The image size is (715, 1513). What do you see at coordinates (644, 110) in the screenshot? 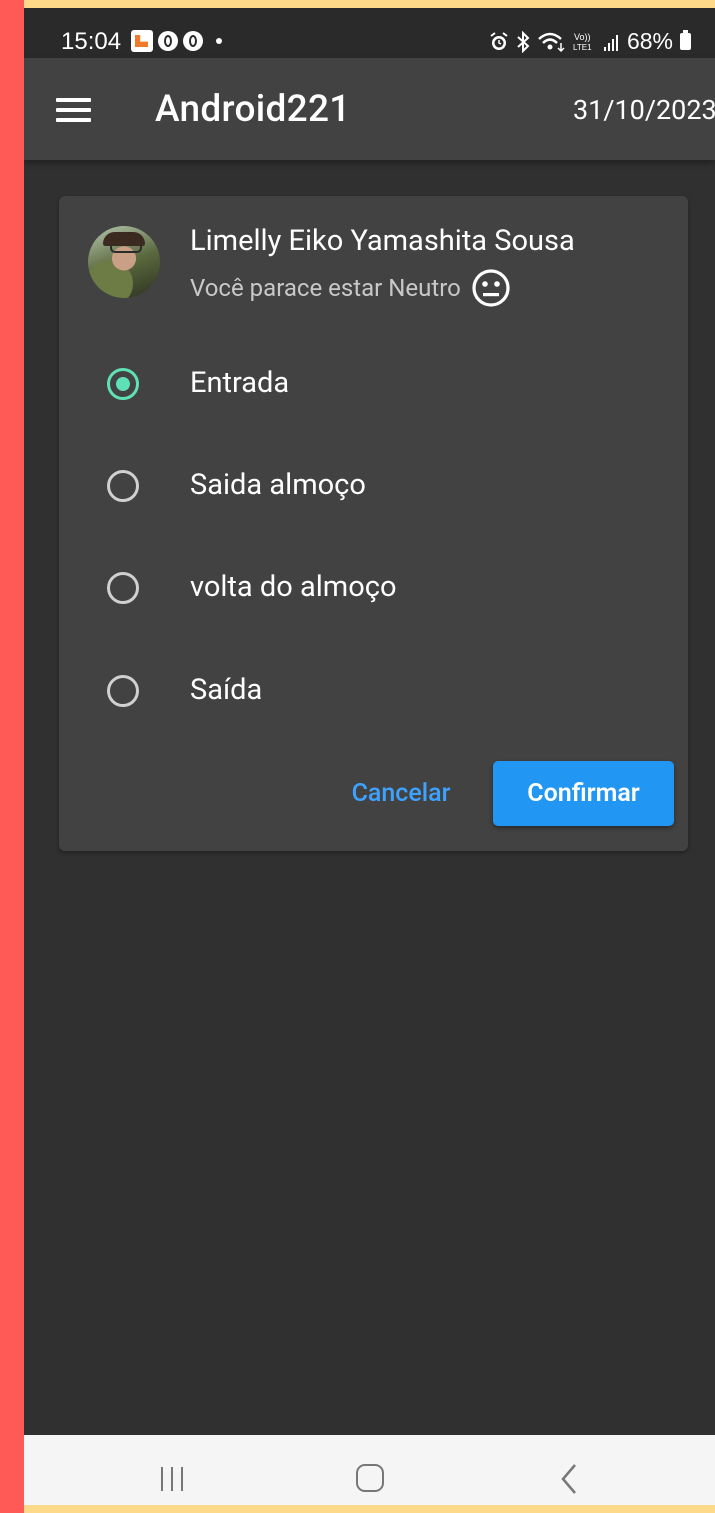
I see `app-date: 31/10/2023` at bounding box center [644, 110].